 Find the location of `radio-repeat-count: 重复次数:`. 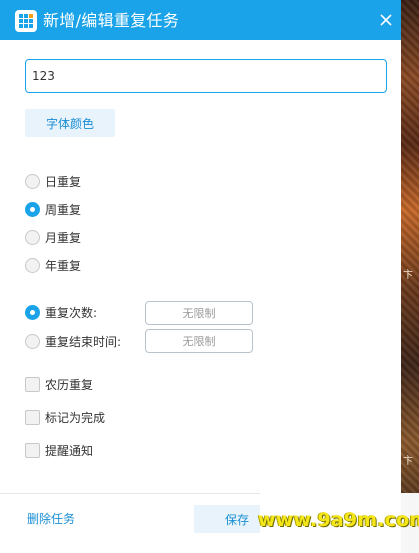

radio-repeat-count: 重复次数: is located at coordinates (61, 312).